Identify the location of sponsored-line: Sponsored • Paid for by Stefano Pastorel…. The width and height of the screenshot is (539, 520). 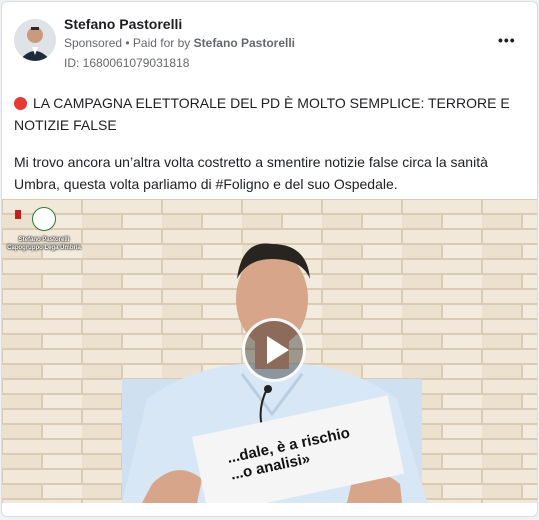
(179, 43).